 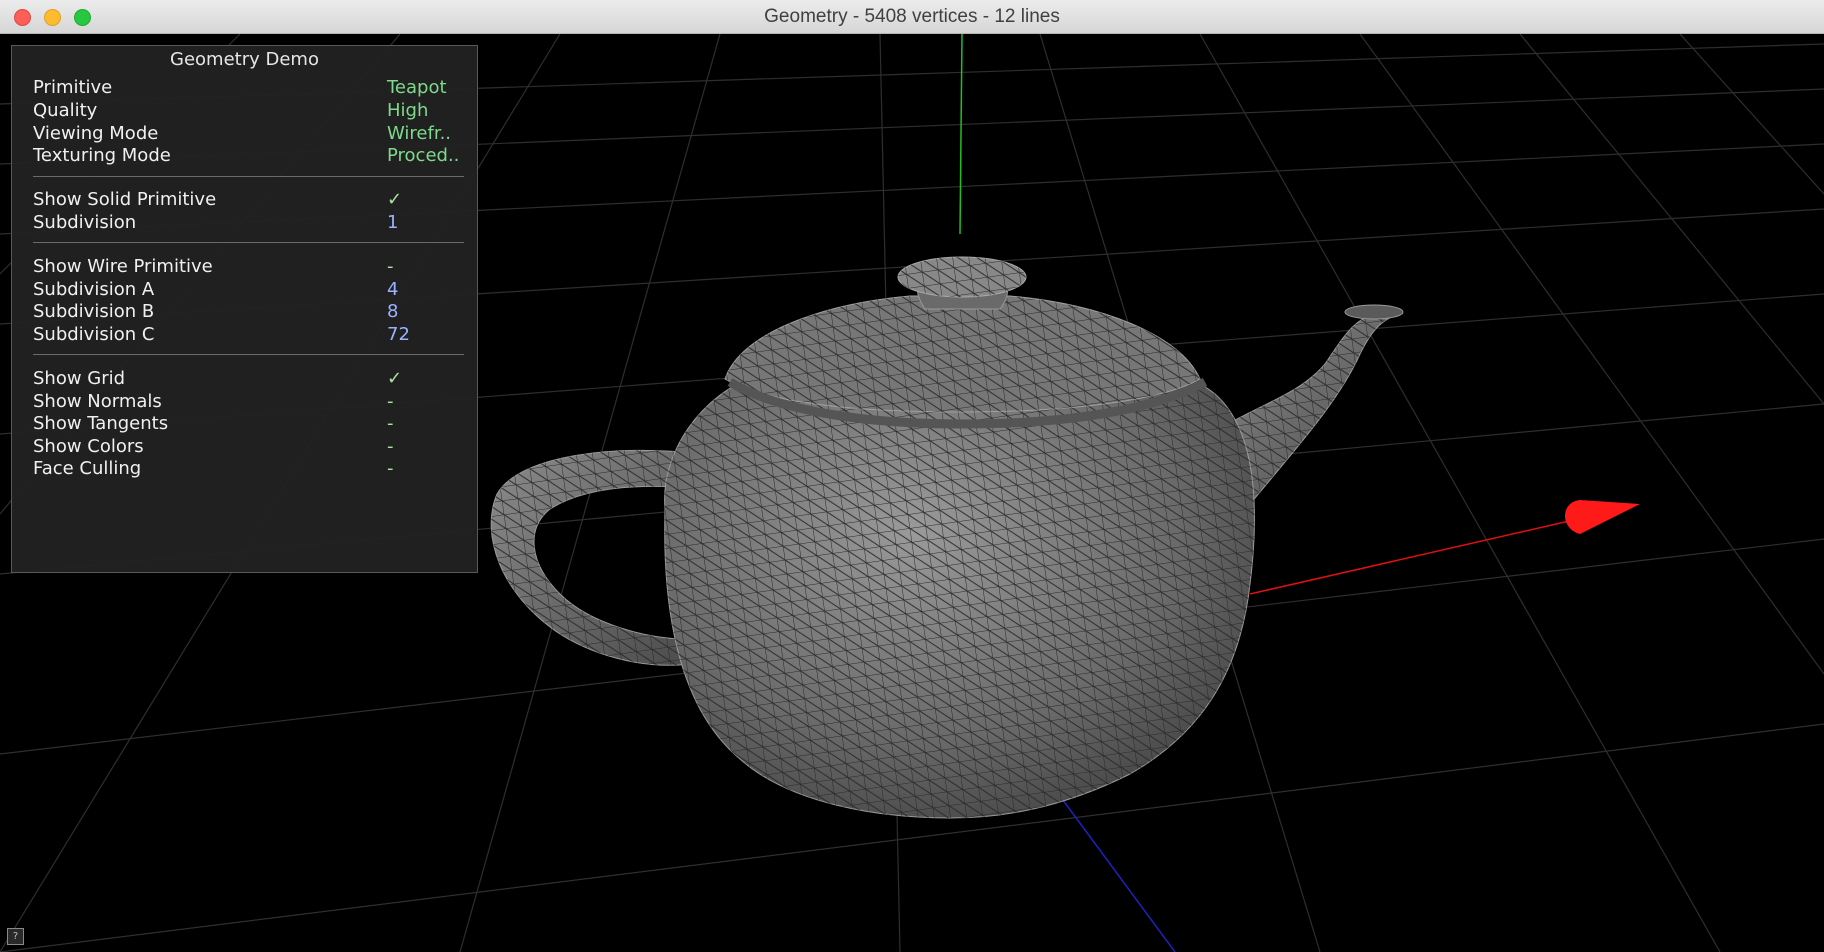 What do you see at coordinates (392, 289) in the screenshot?
I see `param-value: 4` at bounding box center [392, 289].